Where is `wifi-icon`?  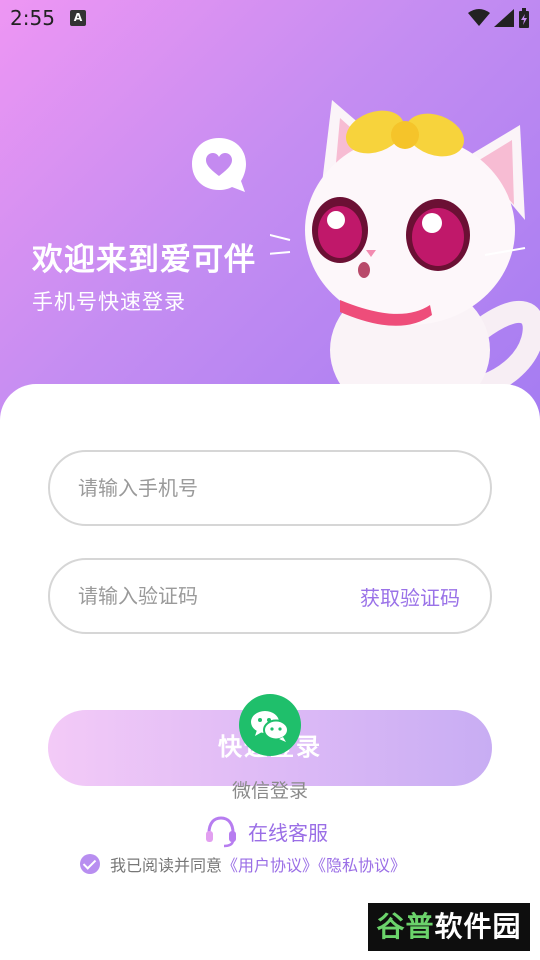
wifi-icon is located at coordinates (479, 17).